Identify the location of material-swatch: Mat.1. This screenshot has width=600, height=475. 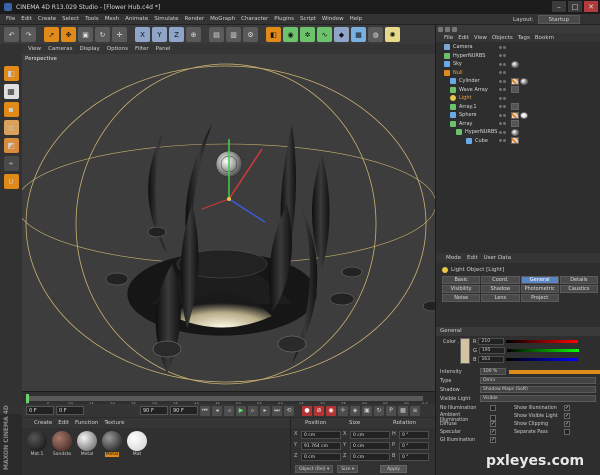
(37, 444).